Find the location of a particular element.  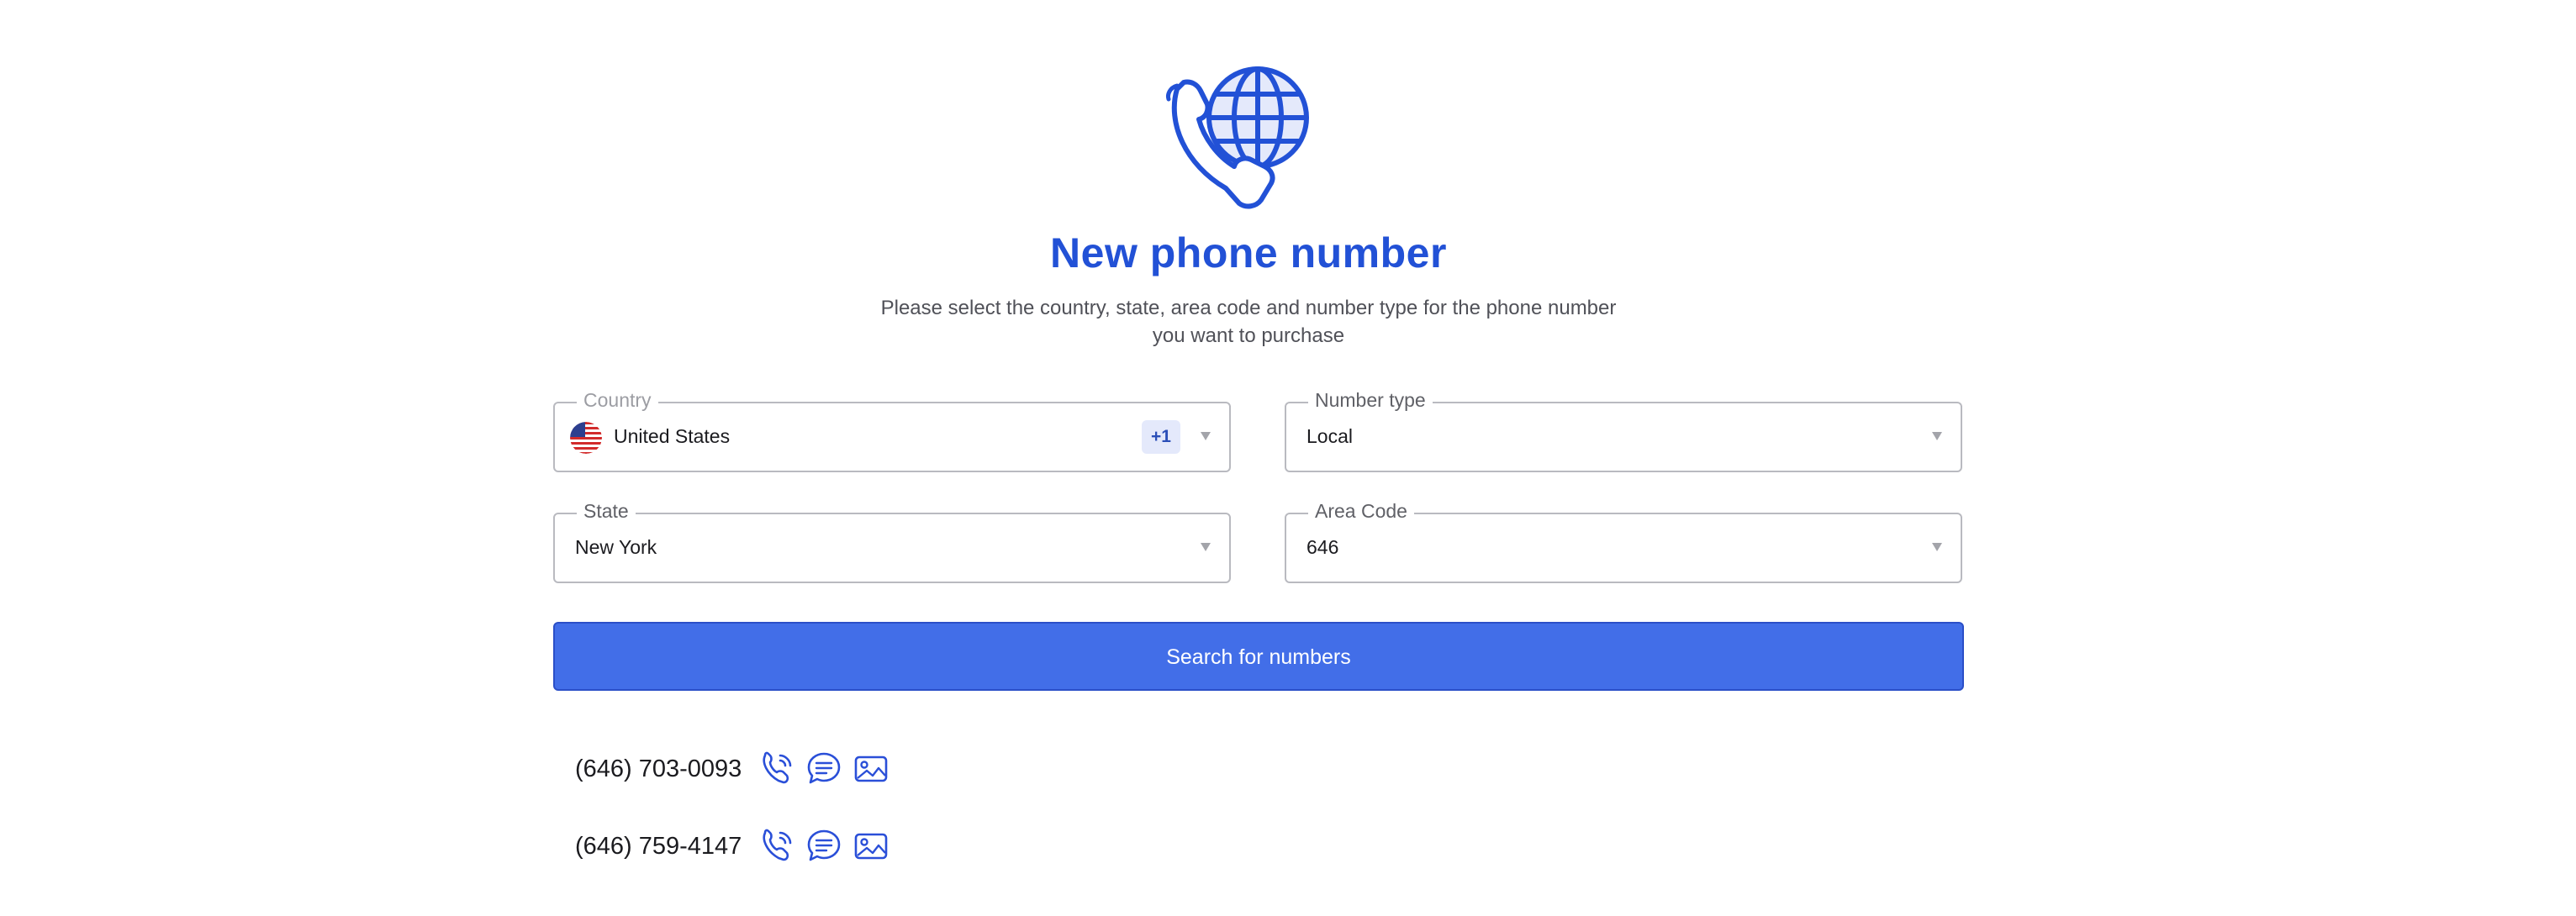

us-flag-icon is located at coordinates (586, 438).